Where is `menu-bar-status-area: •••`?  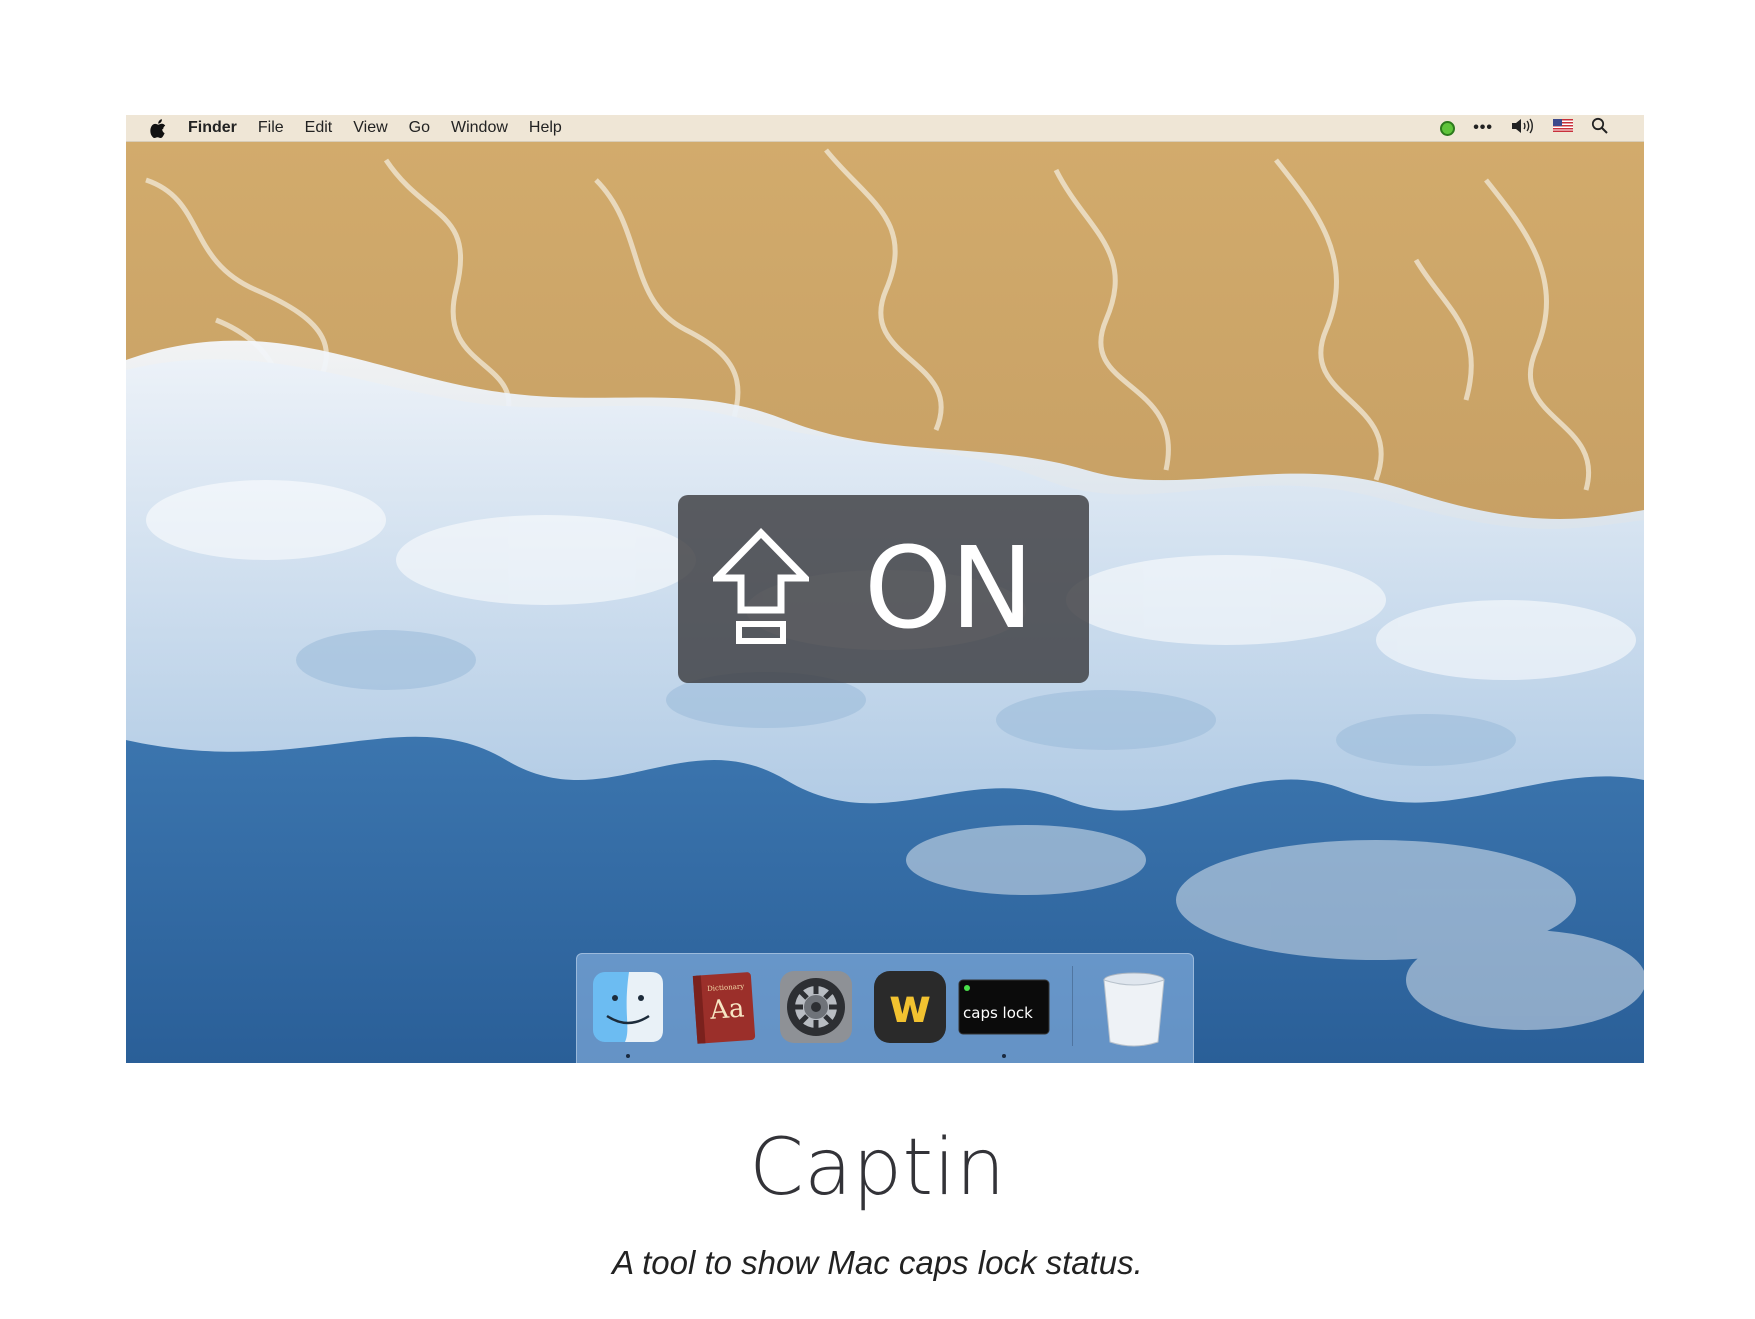
menu-bar-status-area: ••• is located at coordinates (1515, 128).